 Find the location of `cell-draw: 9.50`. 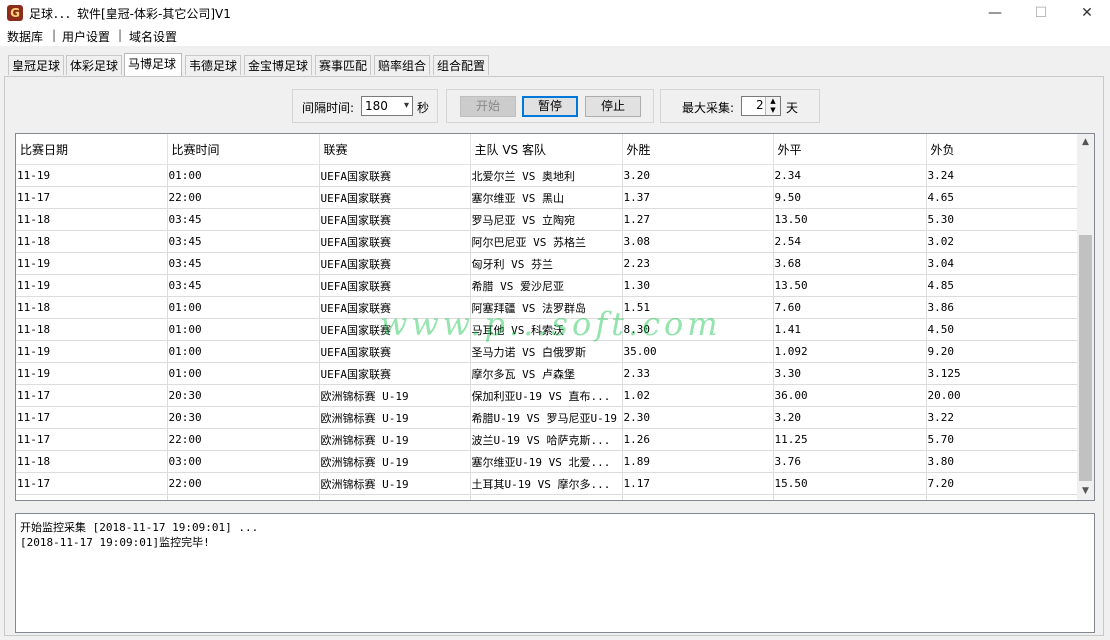

cell-draw: 9.50 is located at coordinates (850, 197).